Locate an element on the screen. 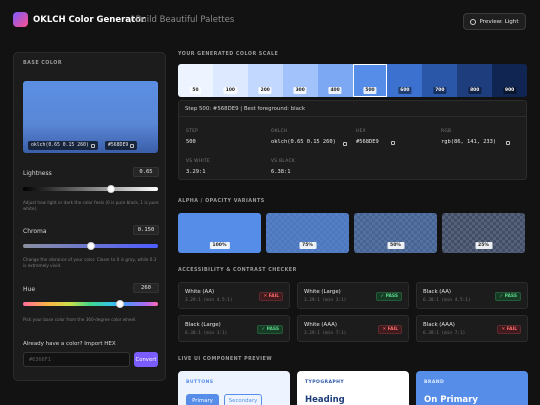 This screenshot has width=540, height=405. contrast-title: White (Large) is located at coordinates (322, 292).